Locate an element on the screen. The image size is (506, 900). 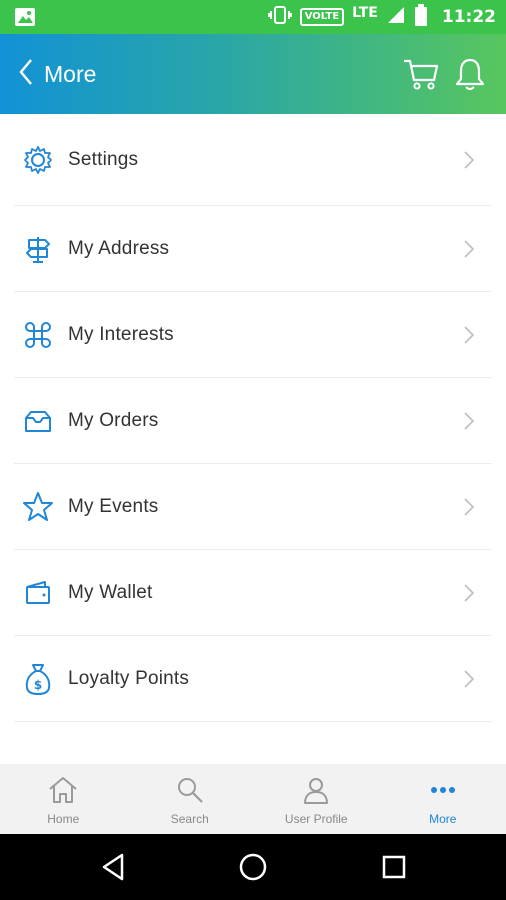
menu-item-my-address: My Address is located at coordinates (253, 249).